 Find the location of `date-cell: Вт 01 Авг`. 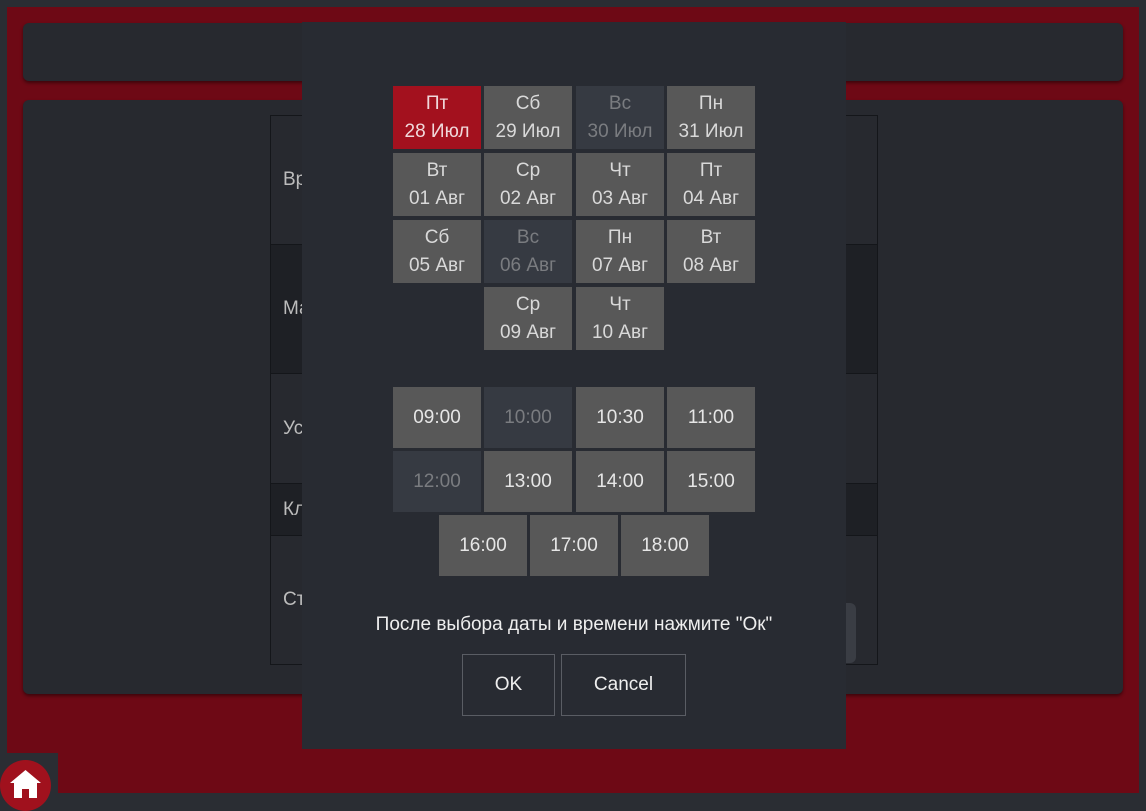

date-cell: Вт 01 Авг is located at coordinates (437, 184).